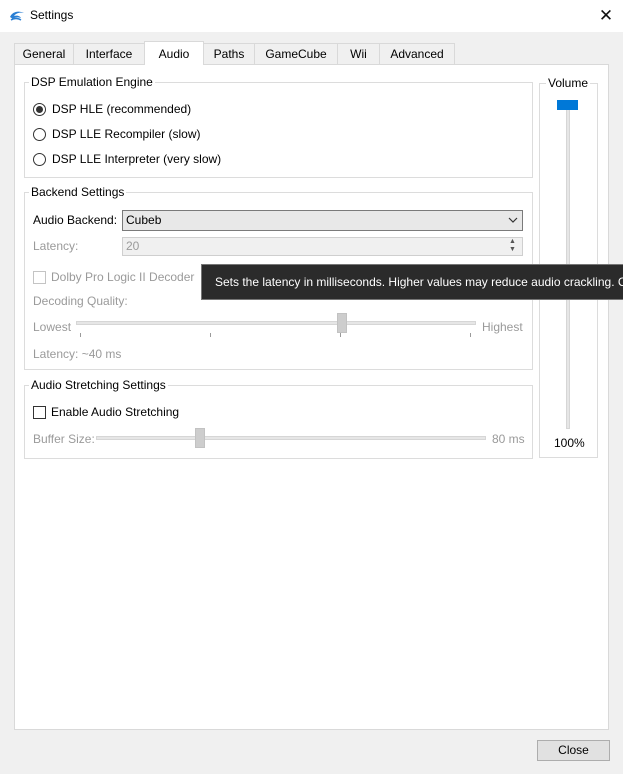 This screenshot has height=774, width=623. I want to click on decoding-quality-thumb, so click(342, 323).